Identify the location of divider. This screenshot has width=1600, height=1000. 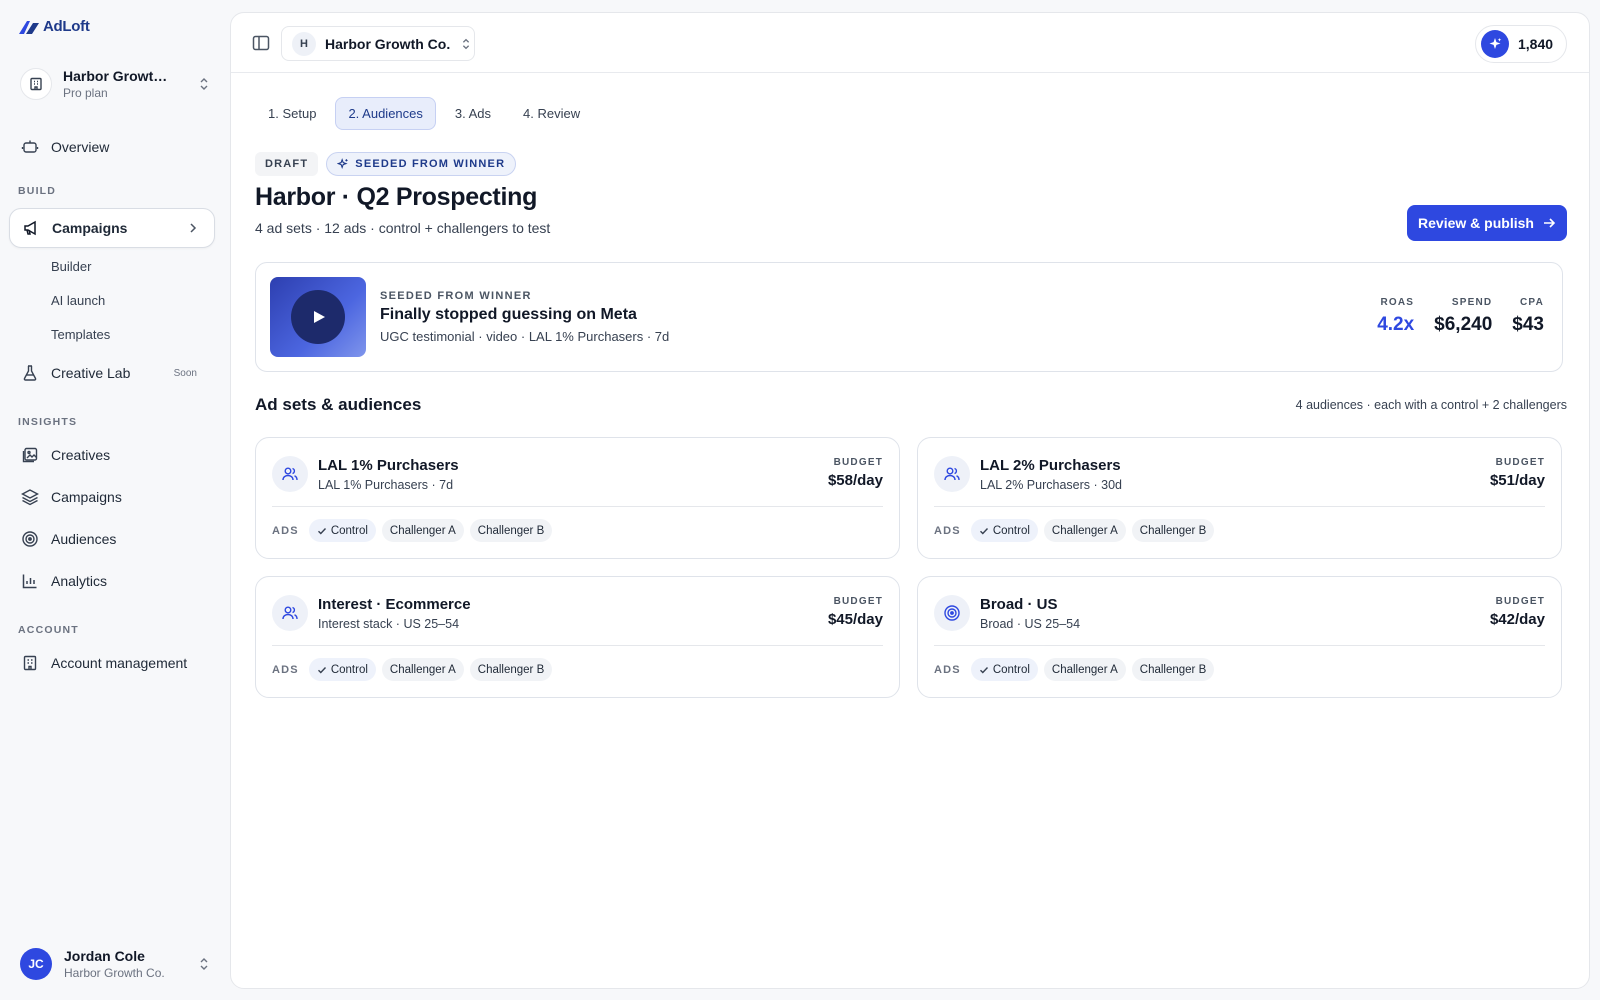
(577, 645).